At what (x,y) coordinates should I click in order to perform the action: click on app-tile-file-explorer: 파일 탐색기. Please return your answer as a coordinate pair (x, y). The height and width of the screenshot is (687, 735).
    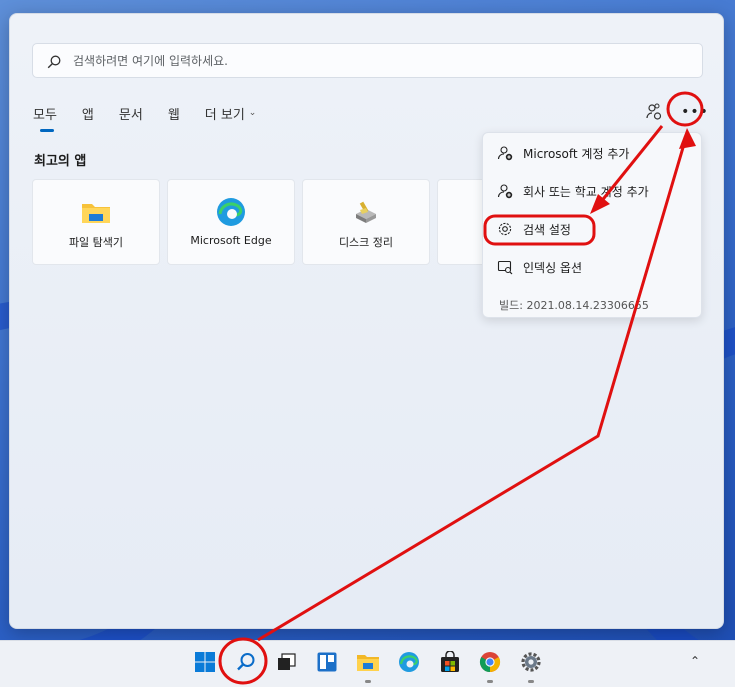
    Looking at the image, I should click on (96, 222).